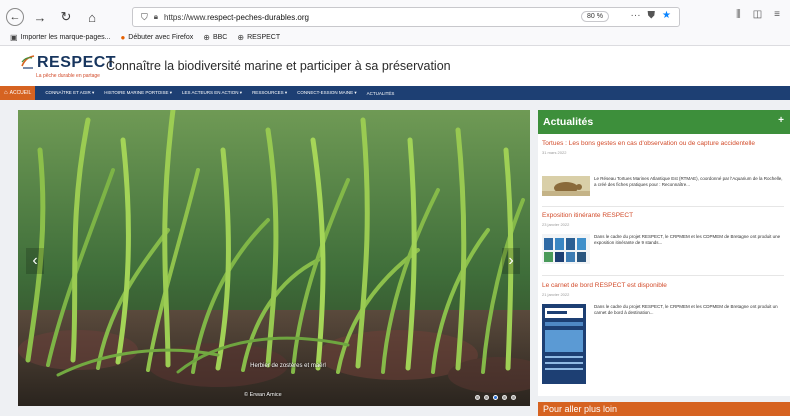 This screenshot has height=416, width=790. Describe the element at coordinates (580, 409) in the screenshot. I see `more-info-heading: Pour aller plus loin` at that location.